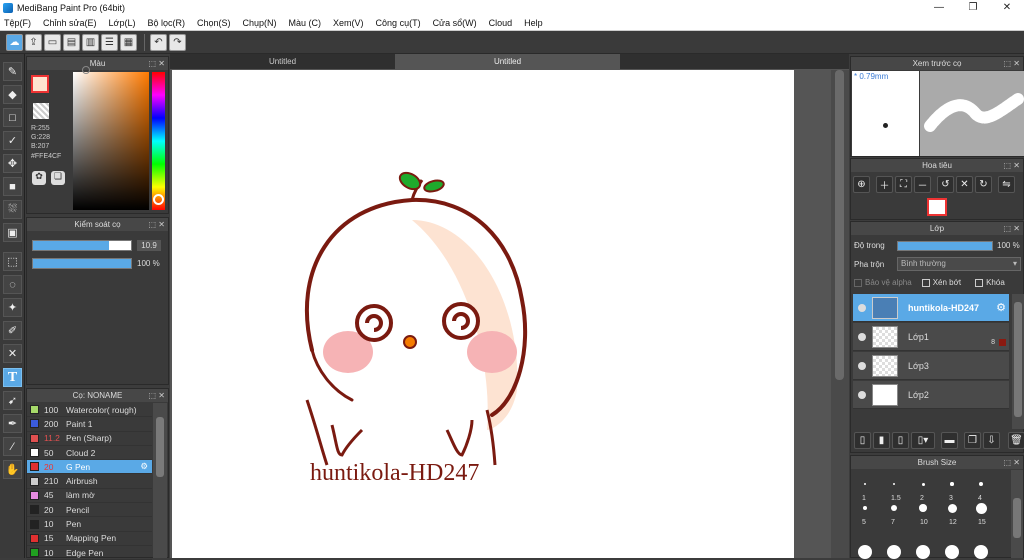 This screenshot has width=1024, height=560. What do you see at coordinates (89, 510) in the screenshot?
I see `brush-item: 20 Pencil` at bounding box center [89, 510].